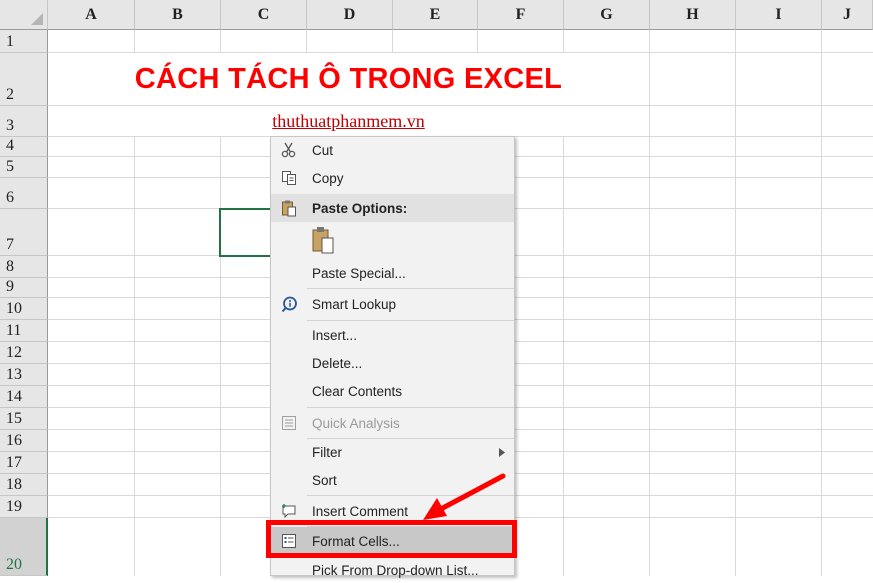 The height and width of the screenshot is (583, 873). I want to click on menu-item-quick-analysis: Quick Analysis, so click(392, 423).